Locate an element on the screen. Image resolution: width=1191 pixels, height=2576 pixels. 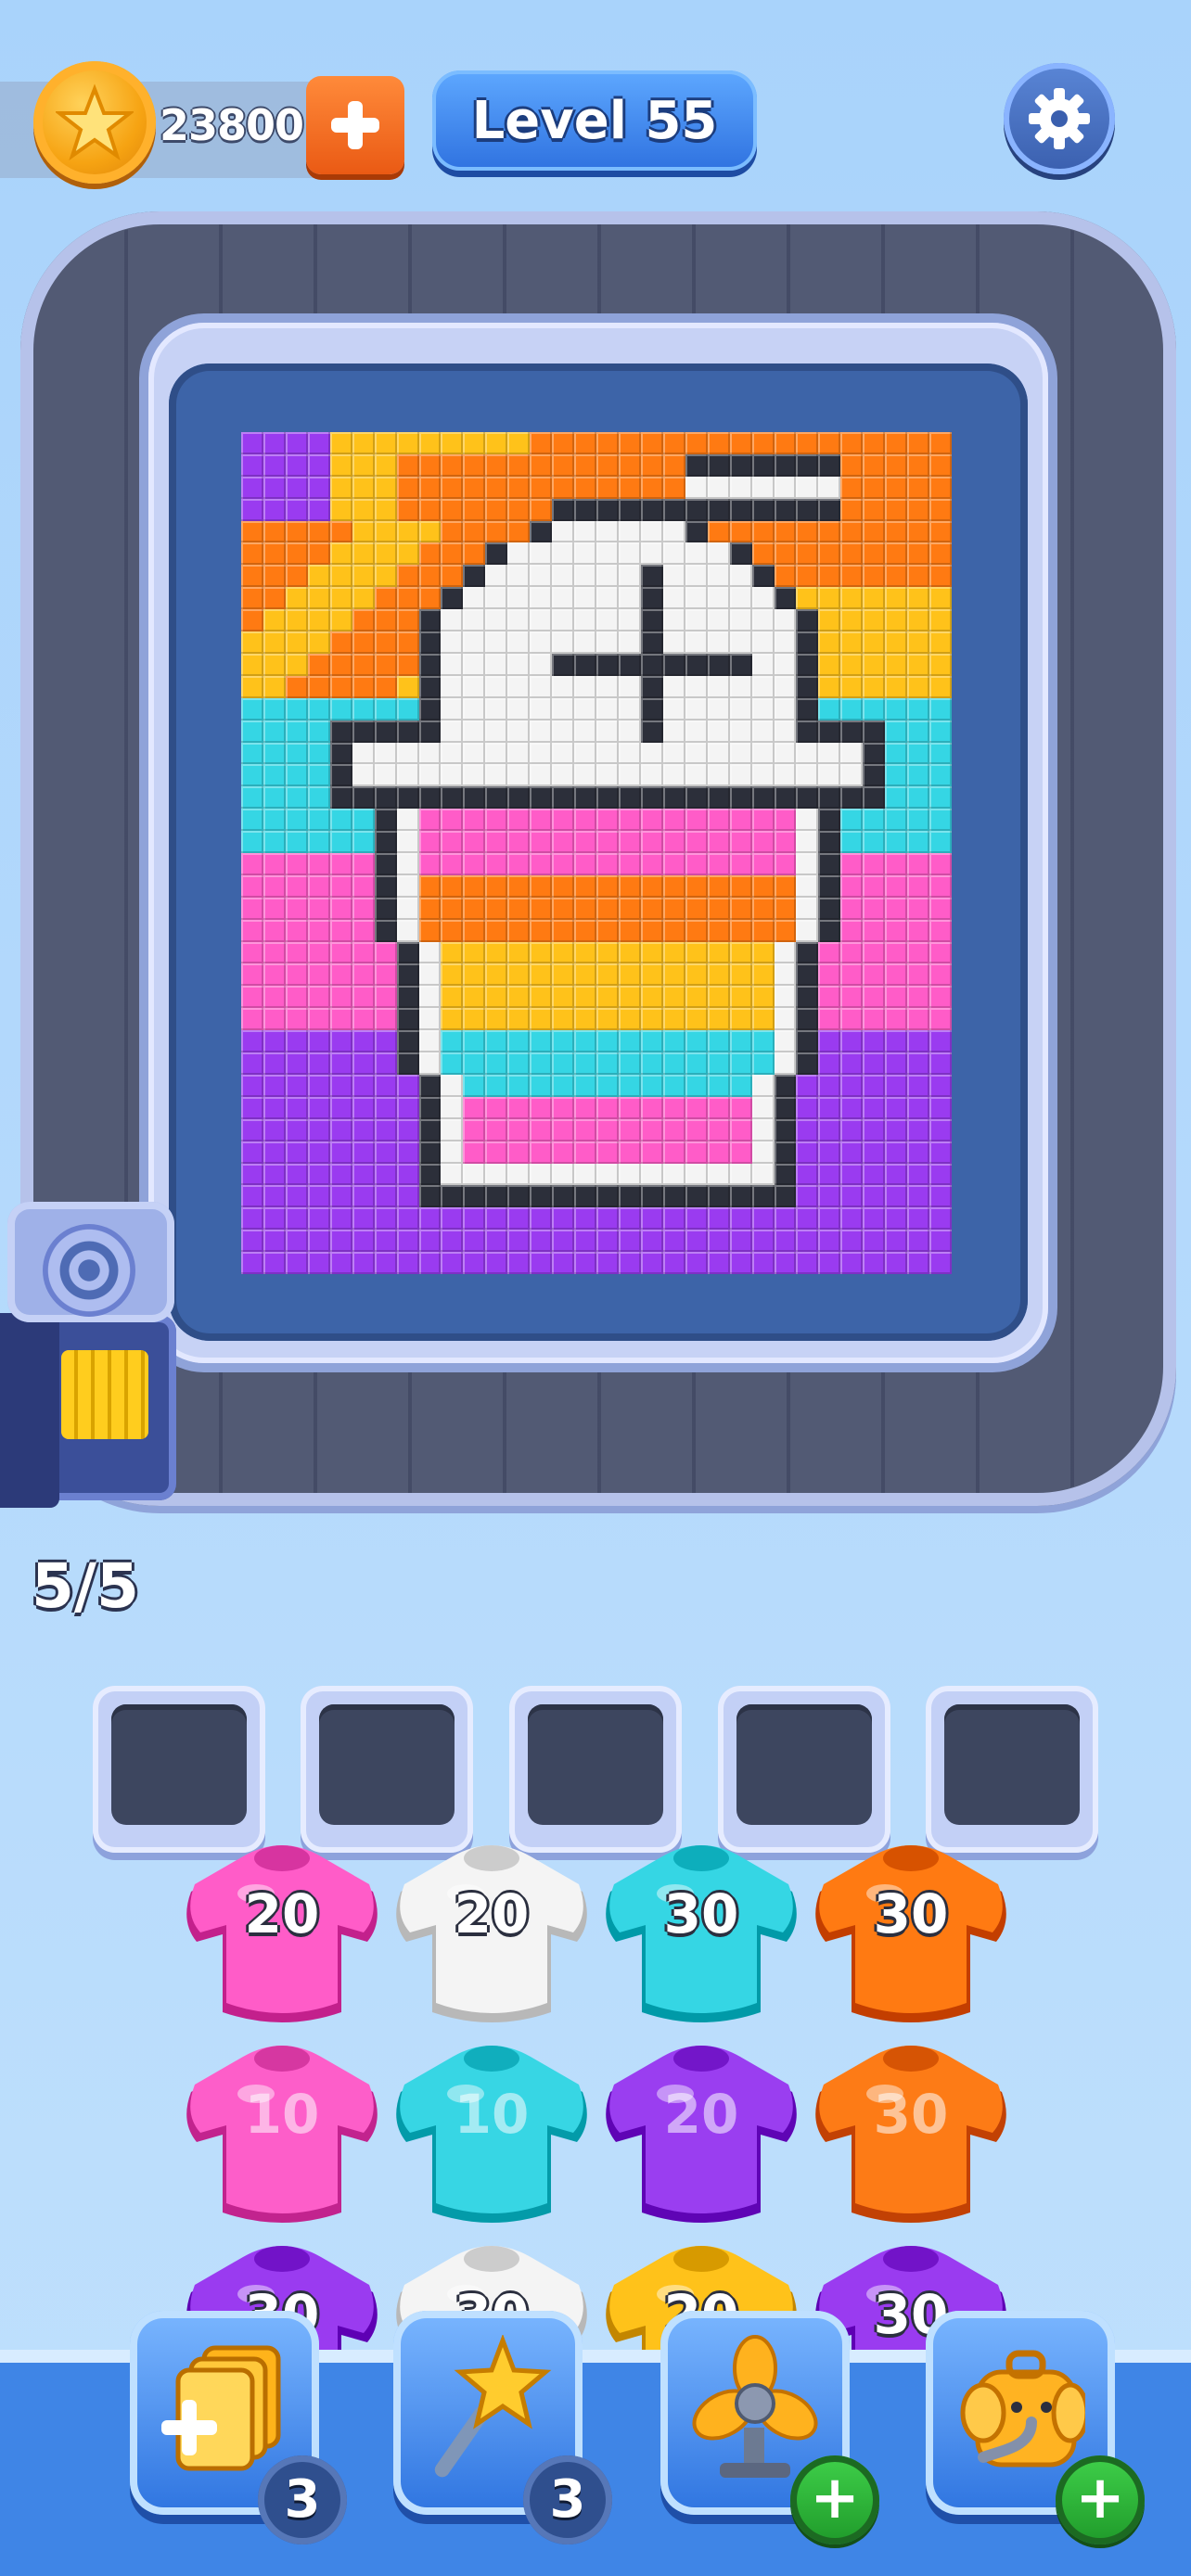
fan-add-badge: + is located at coordinates (834, 2500).